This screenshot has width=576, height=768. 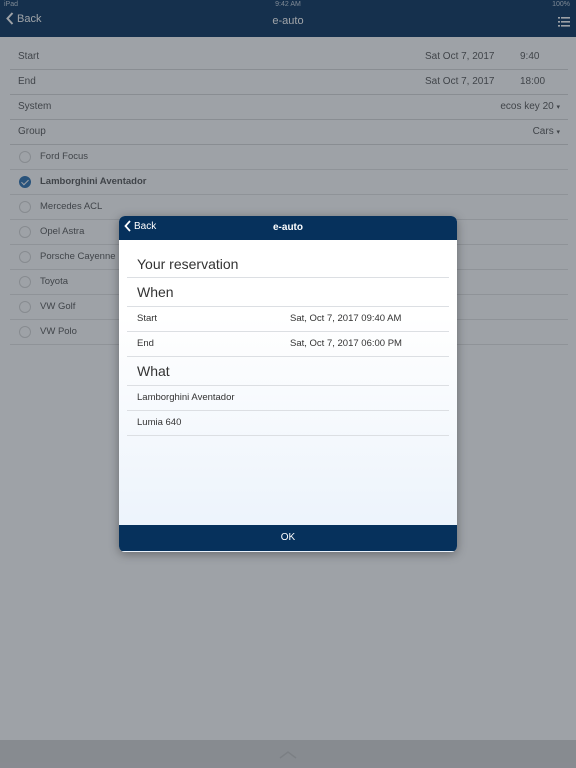 I want to click on when-heading: When, so click(x=155, y=292).